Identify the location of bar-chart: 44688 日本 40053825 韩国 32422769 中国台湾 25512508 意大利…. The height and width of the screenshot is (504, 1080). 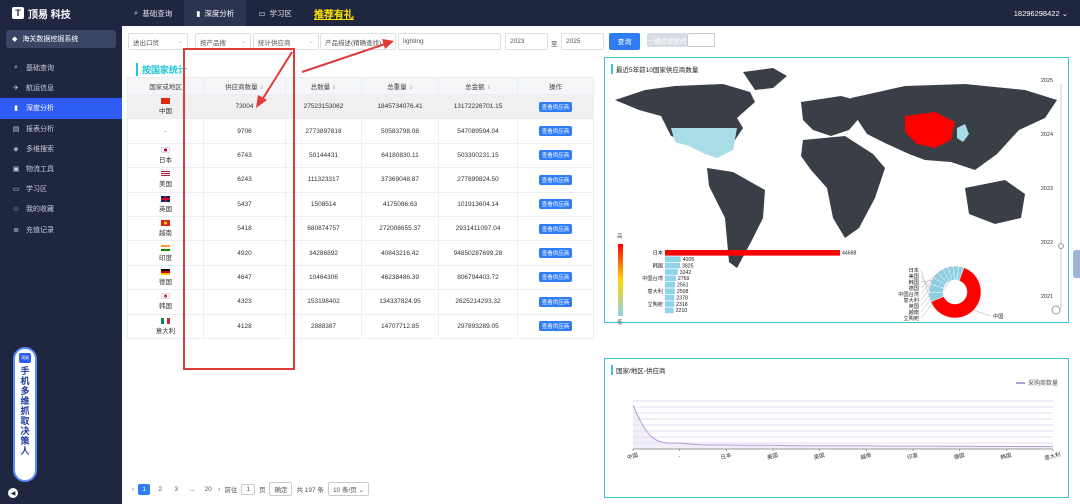
(749, 282).